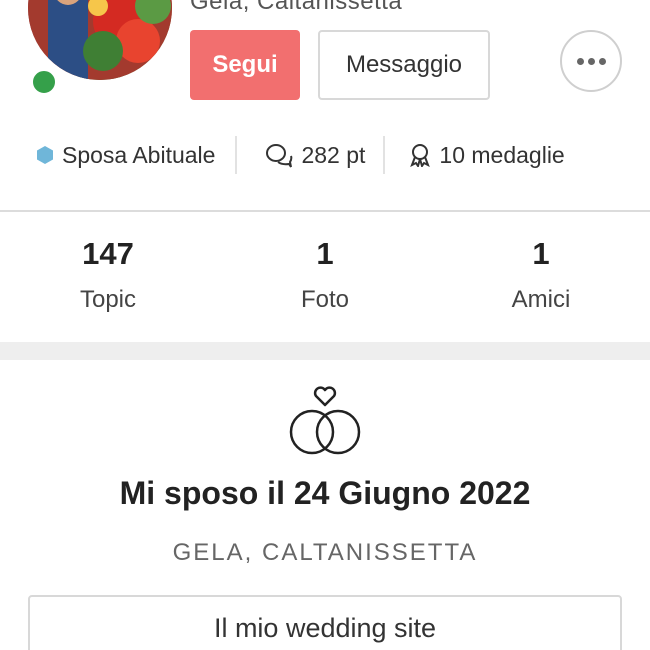  I want to click on section-separator-band, so click(325, 351).